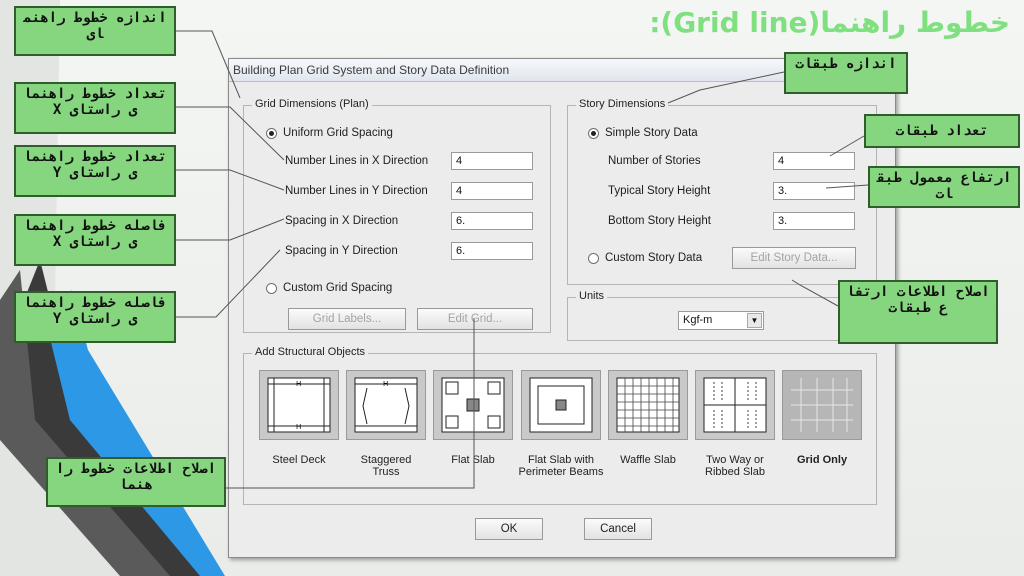 The image size is (1024, 576). Describe the element at coordinates (95, 108) in the screenshot. I see `note-x-count: تعداد خطوط راهنمای راستای X` at that location.